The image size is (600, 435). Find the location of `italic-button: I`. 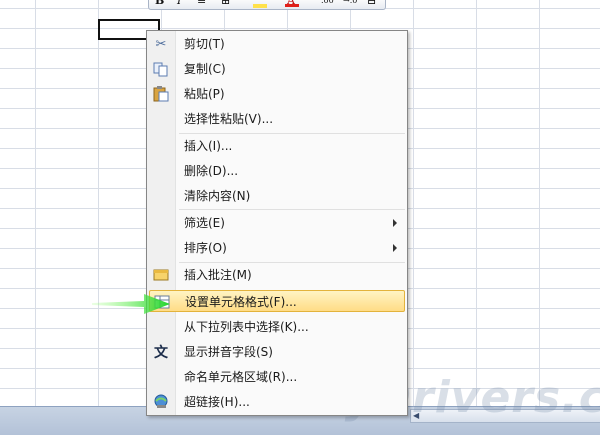

italic-button: I is located at coordinates (179, 4).